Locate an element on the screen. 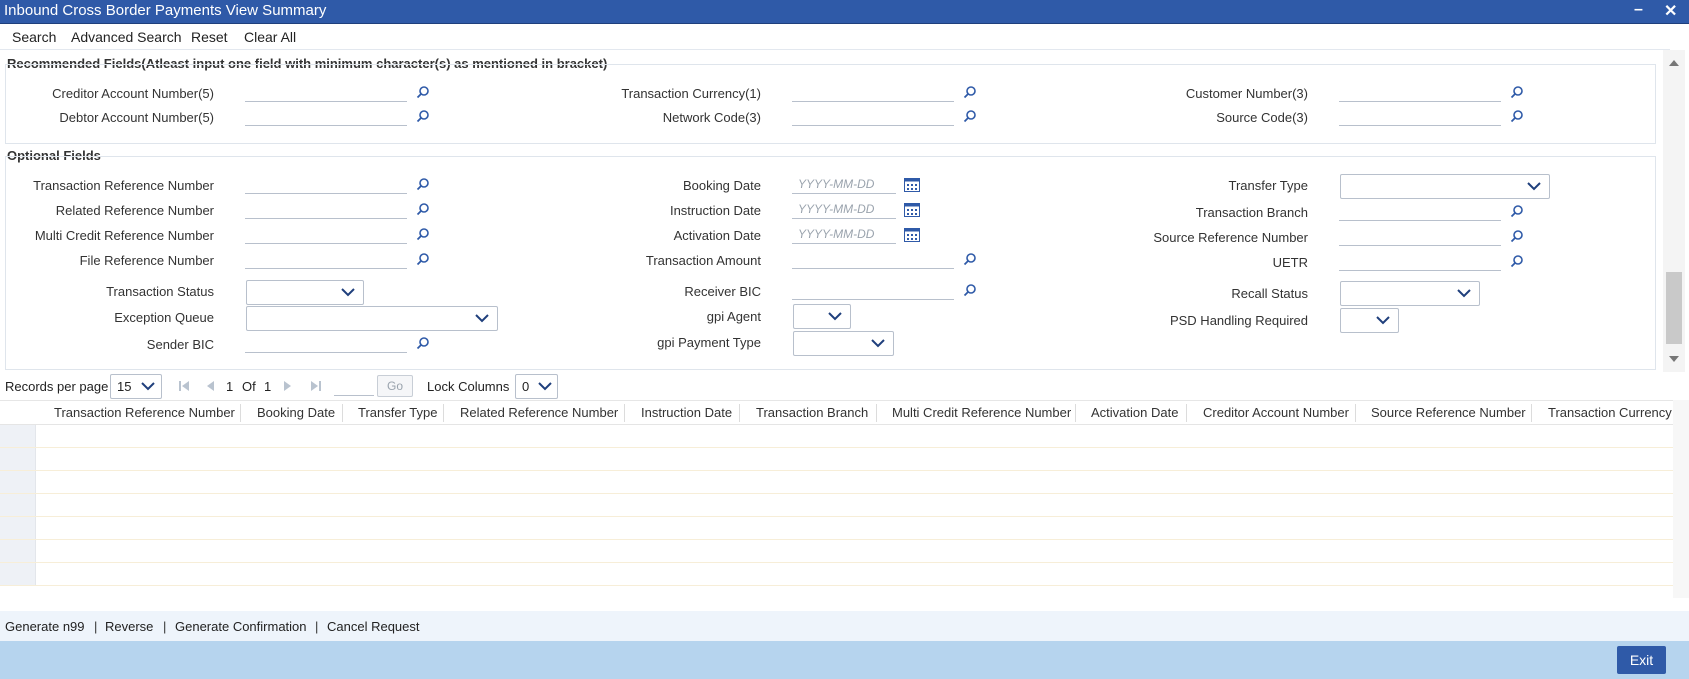  creditor-account-input is located at coordinates (326, 92).